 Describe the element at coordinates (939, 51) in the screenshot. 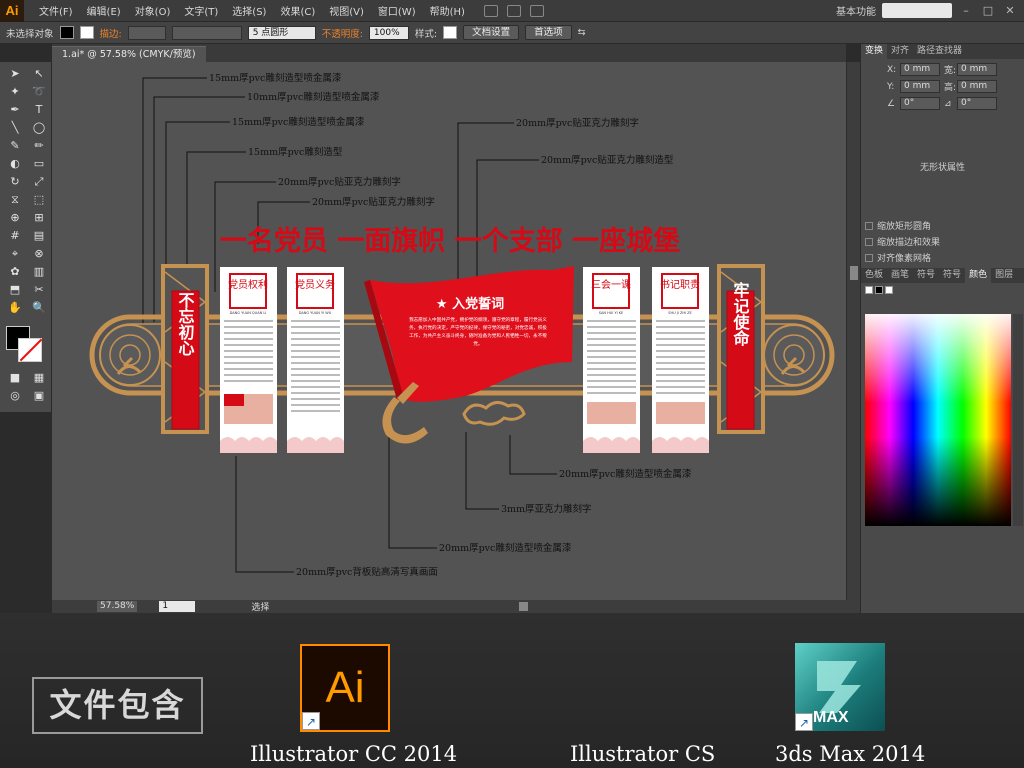

I see `tab-pathfinder: 路径查找器` at that location.